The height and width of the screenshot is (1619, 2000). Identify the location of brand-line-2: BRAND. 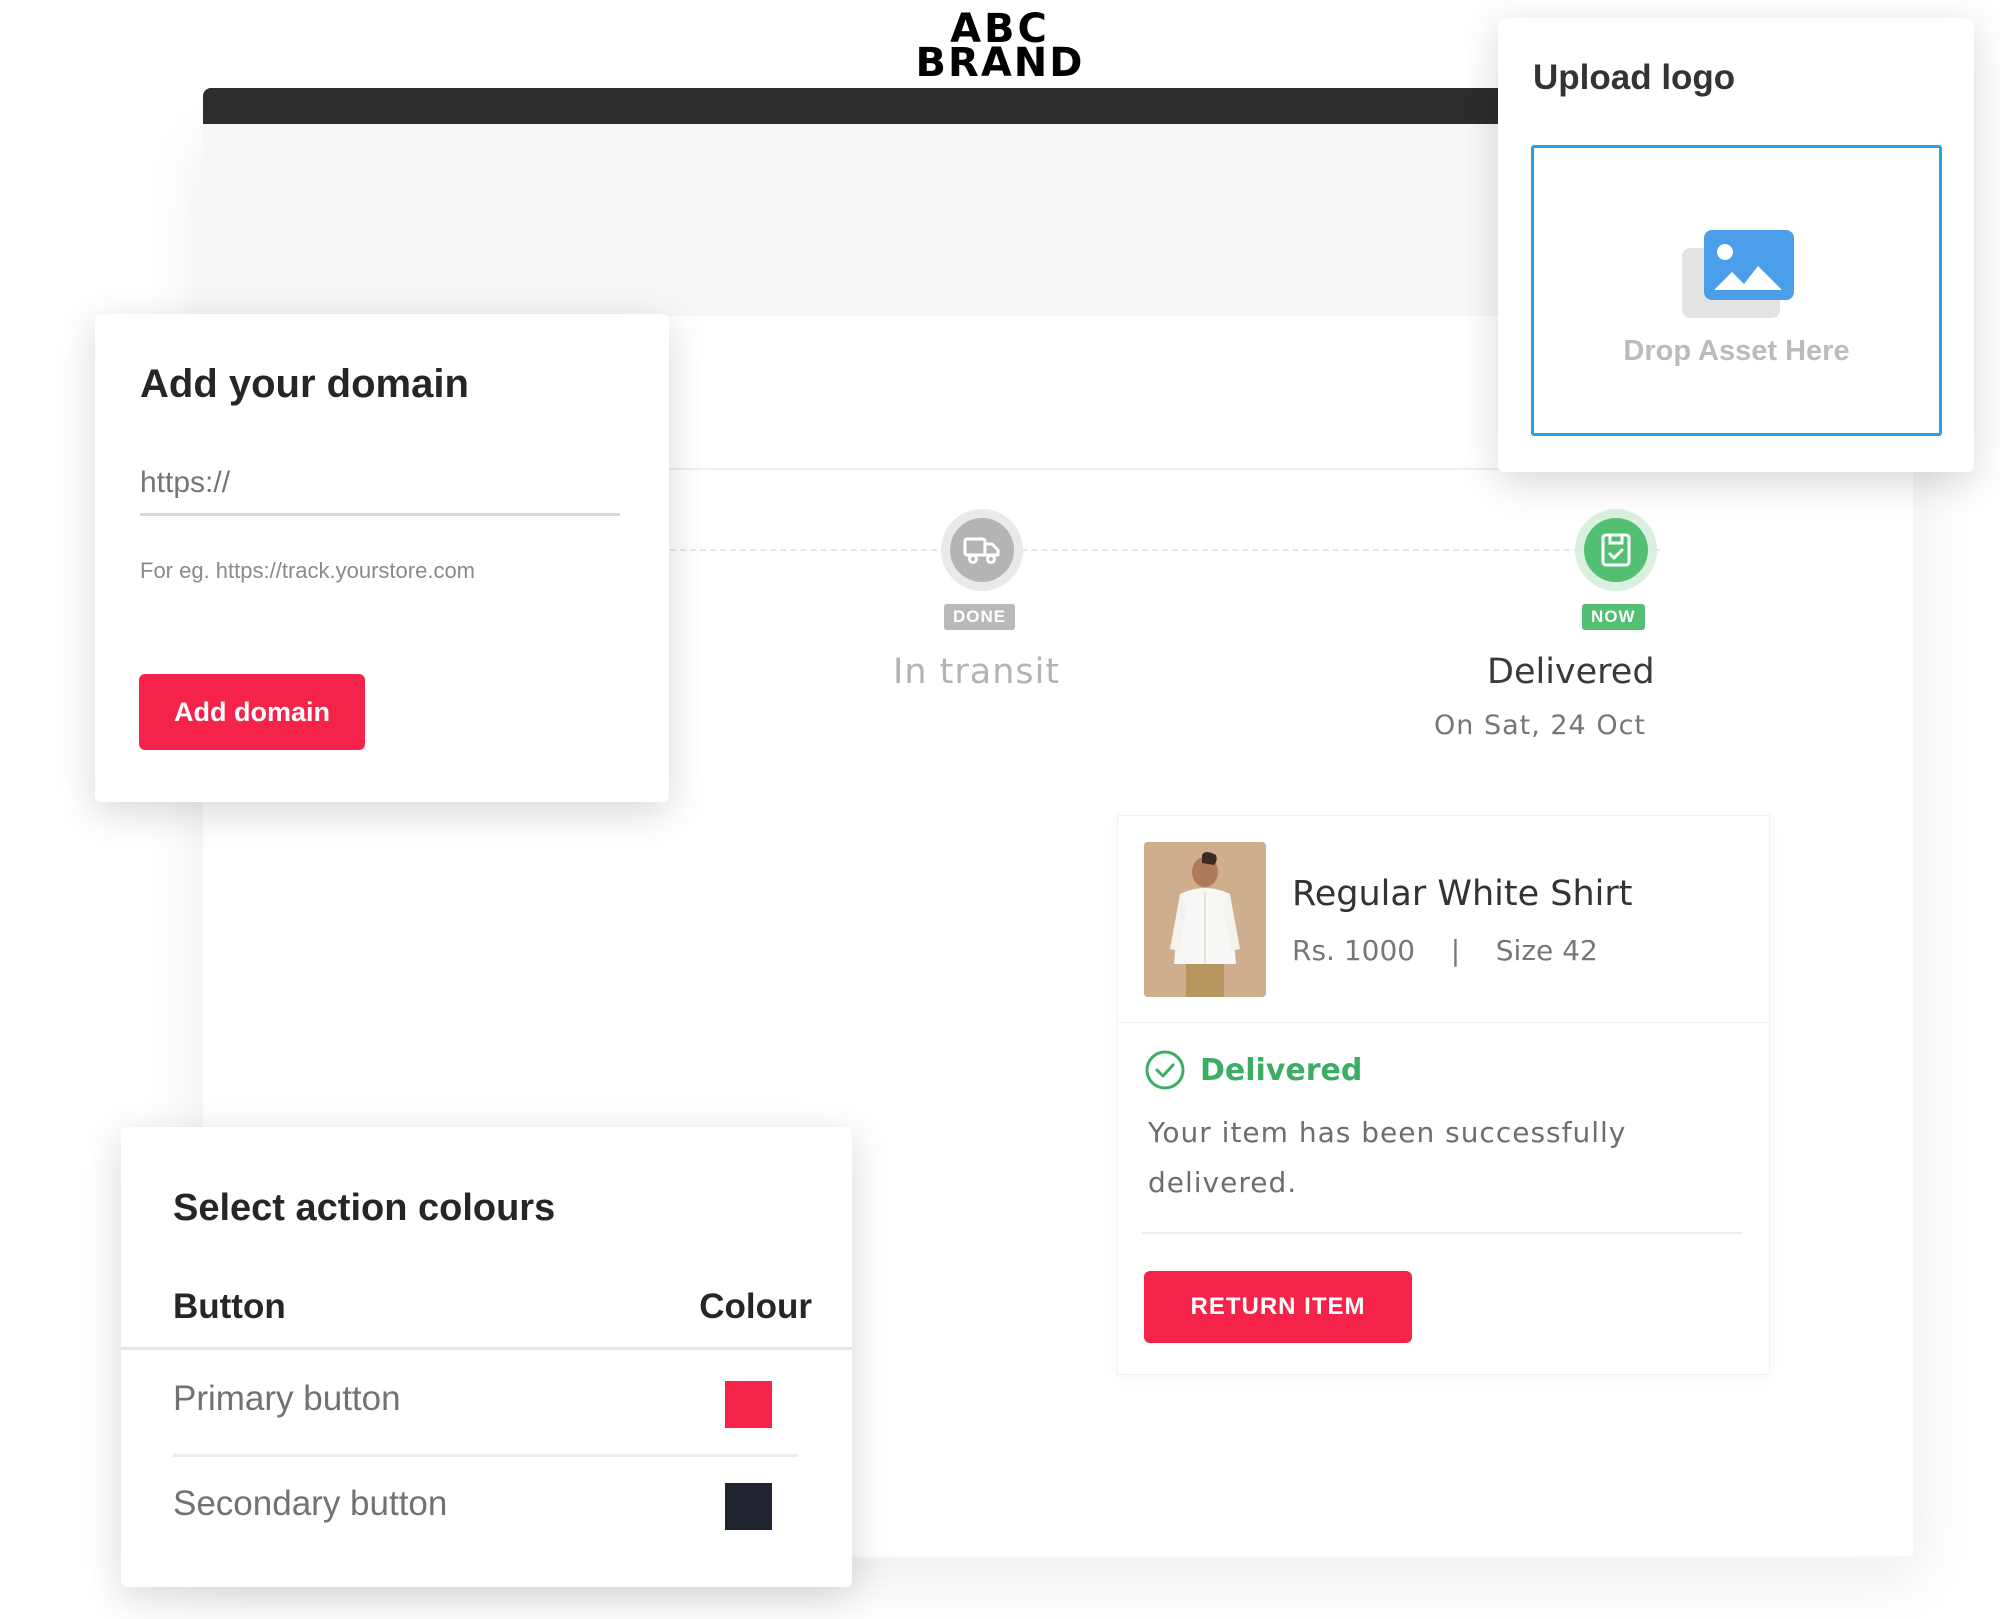
(1000, 63).